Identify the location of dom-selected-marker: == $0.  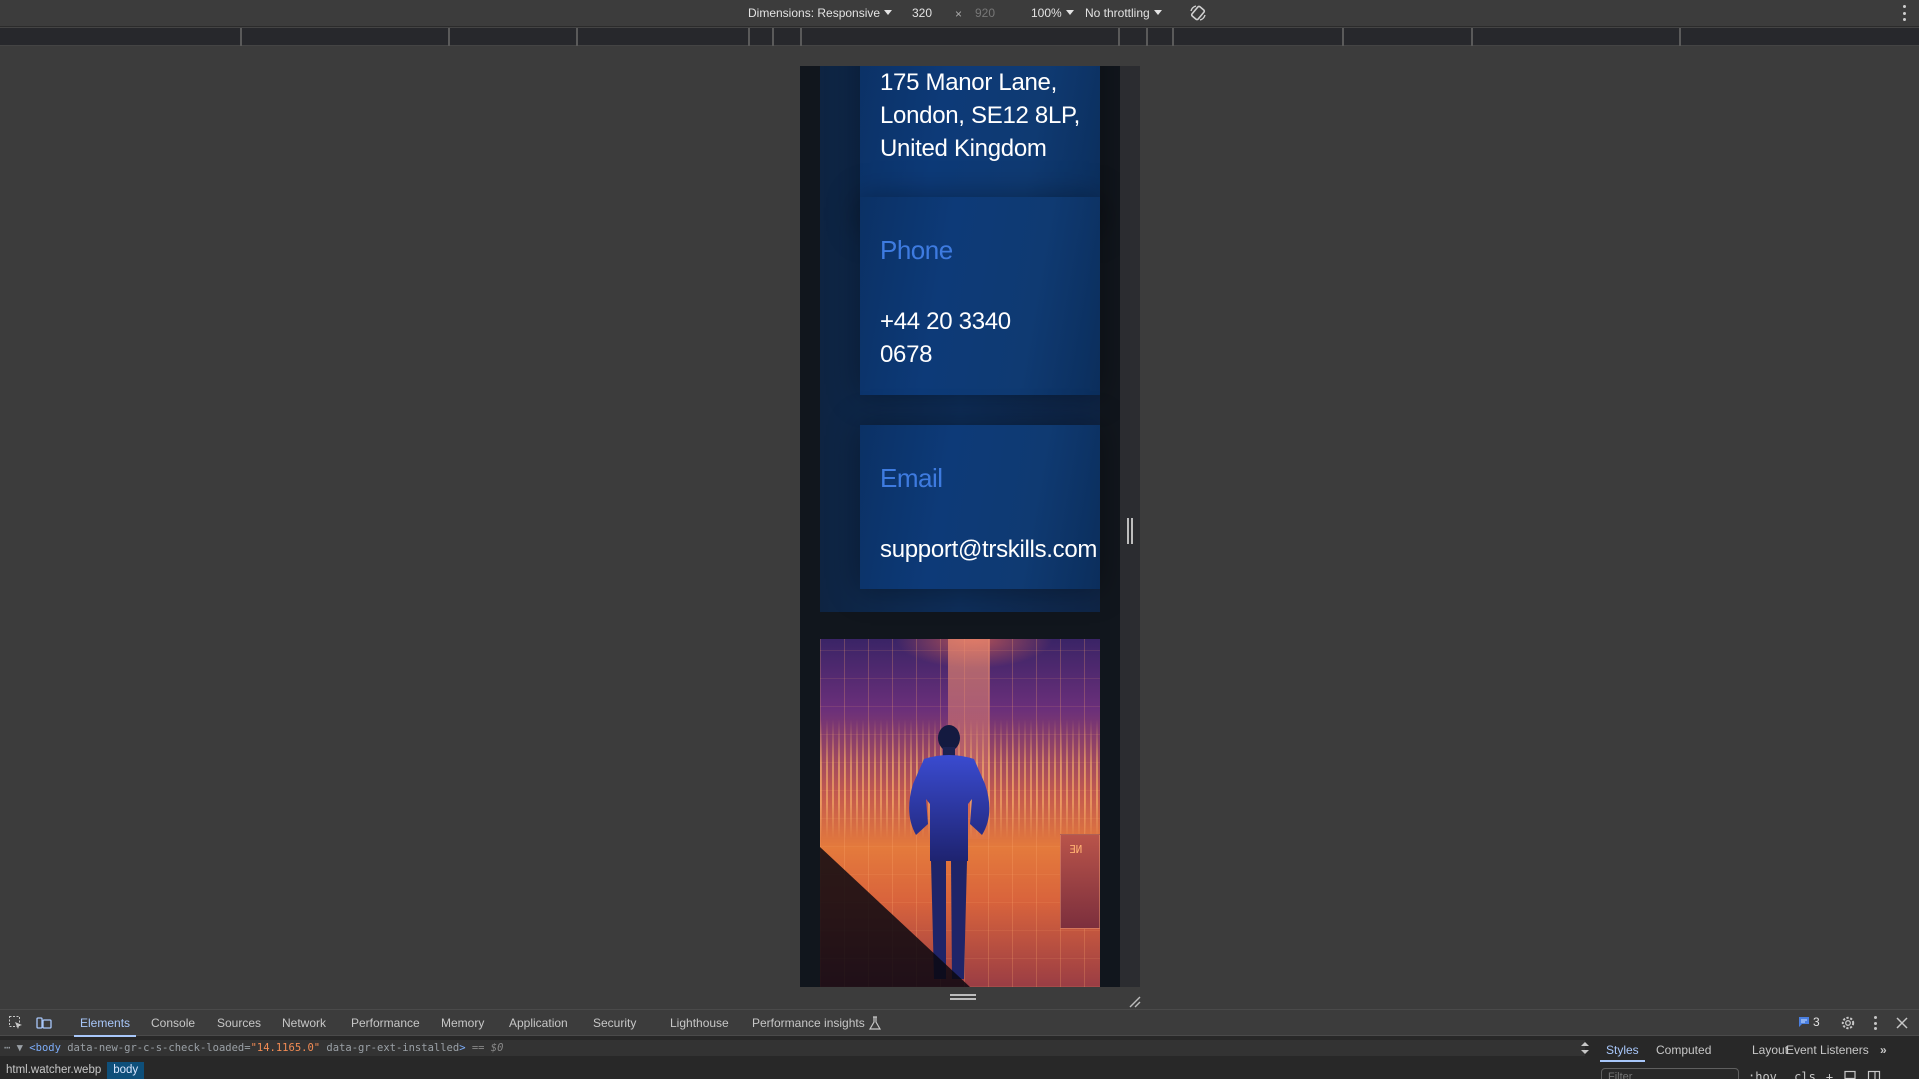
(484, 1048).